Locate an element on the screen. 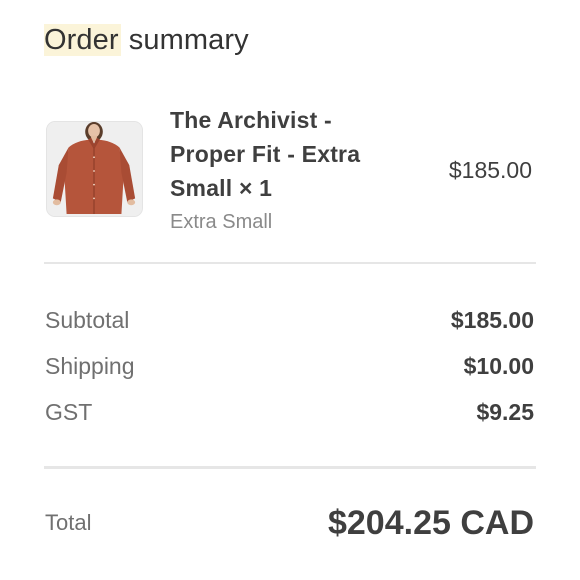  shipping-value: $10.00 is located at coordinates (498, 366).